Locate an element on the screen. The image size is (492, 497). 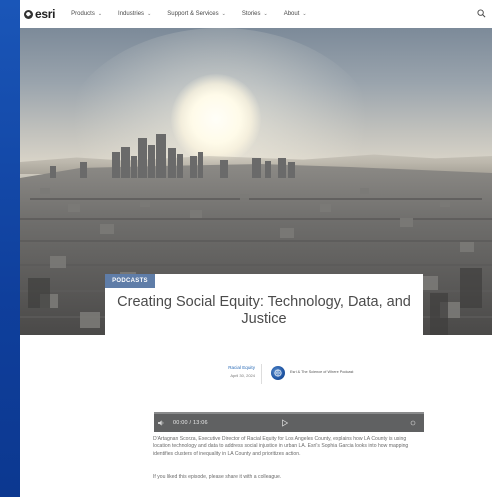
nav-item-stories: Stories ⌄ is located at coordinates (255, 14).